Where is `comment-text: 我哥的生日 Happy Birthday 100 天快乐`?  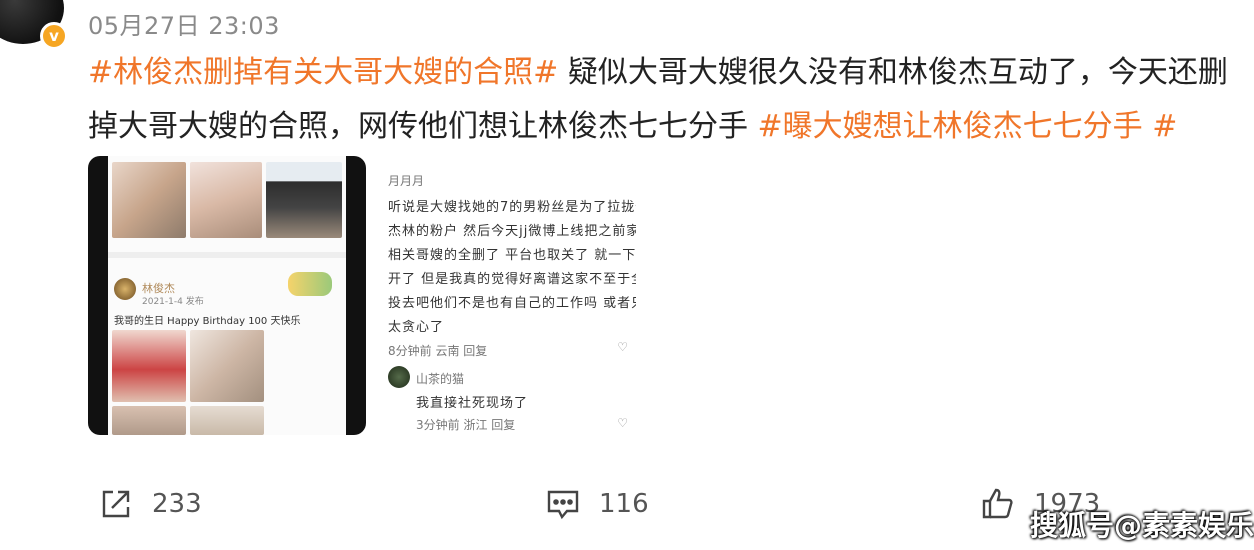 comment-text: 我哥的生日 Happy Birthday 100 天快乐 is located at coordinates (207, 321).